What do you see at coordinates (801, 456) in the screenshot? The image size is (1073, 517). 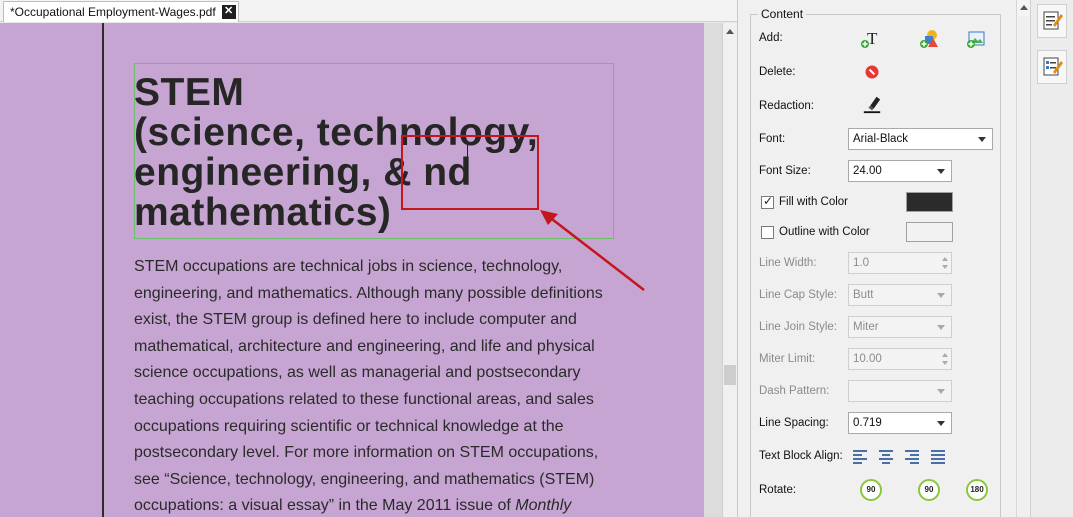 I see `text-align-label: Text Block Align:` at bounding box center [801, 456].